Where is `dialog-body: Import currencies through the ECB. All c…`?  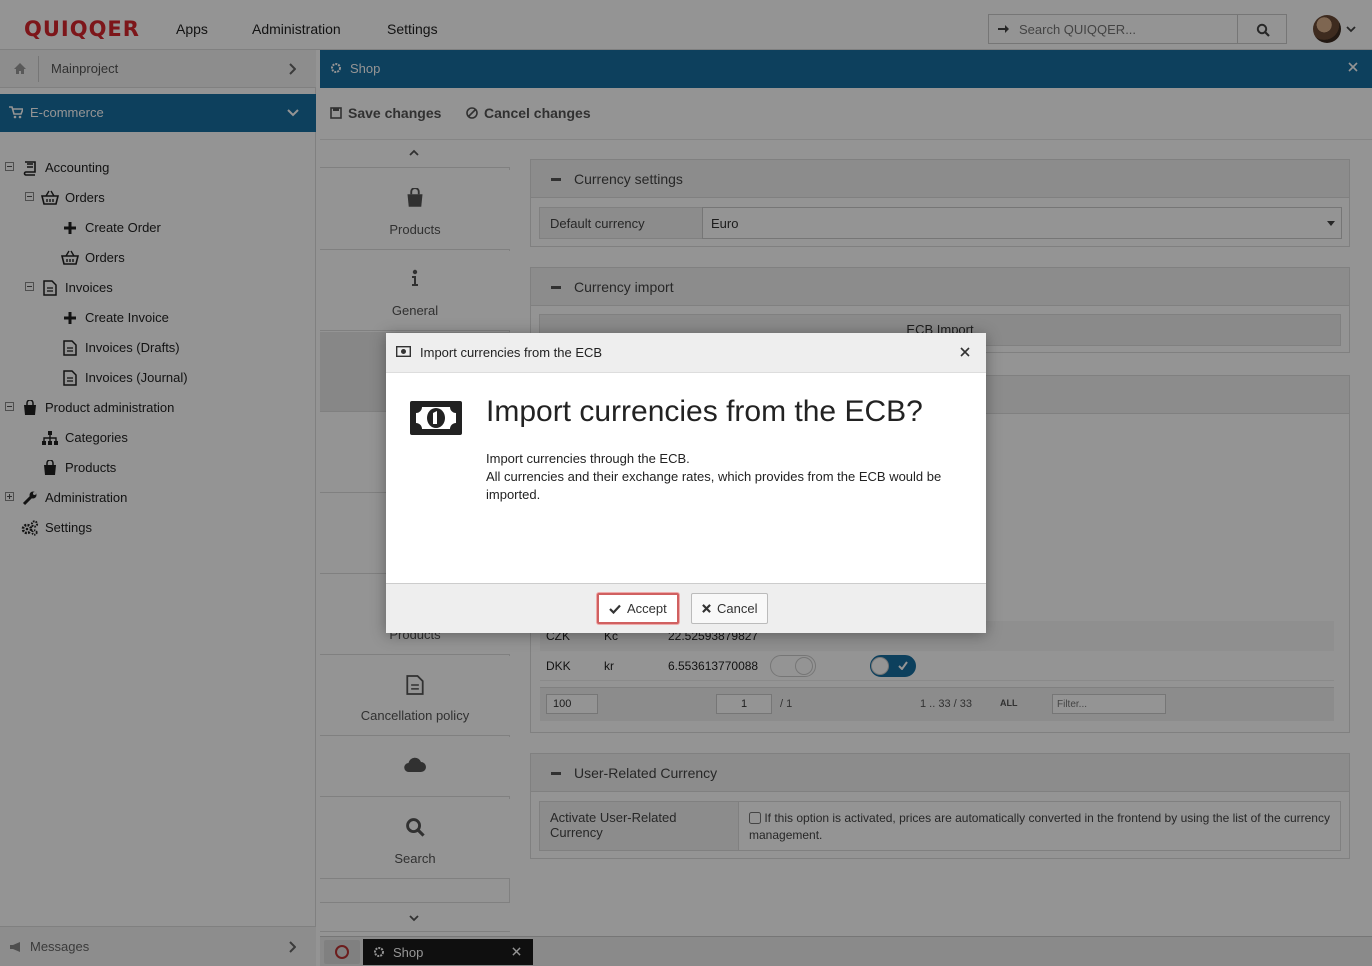 dialog-body: Import currencies through the ECB. All c… is located at coordinates (721, 477).